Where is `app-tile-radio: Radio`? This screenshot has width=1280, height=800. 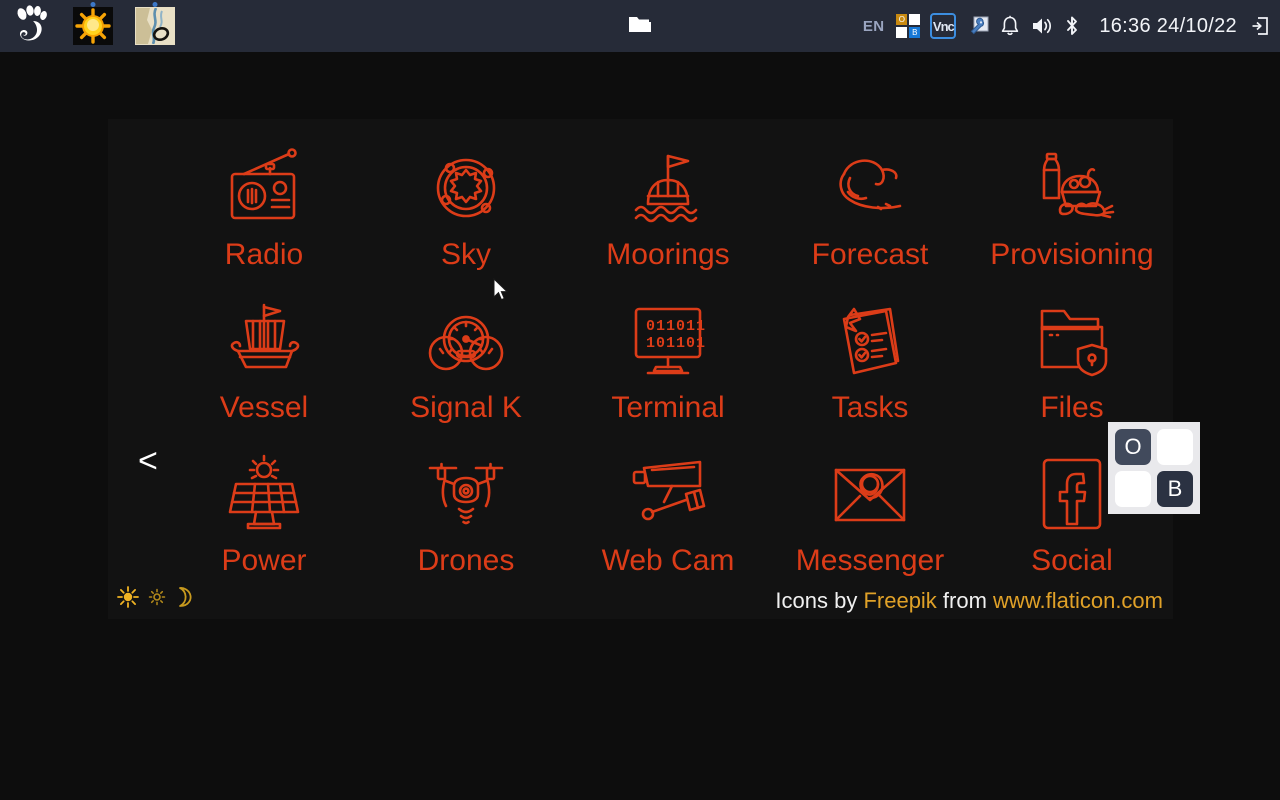 app-tile-radio: Radio is located at coordinates (264, 211).